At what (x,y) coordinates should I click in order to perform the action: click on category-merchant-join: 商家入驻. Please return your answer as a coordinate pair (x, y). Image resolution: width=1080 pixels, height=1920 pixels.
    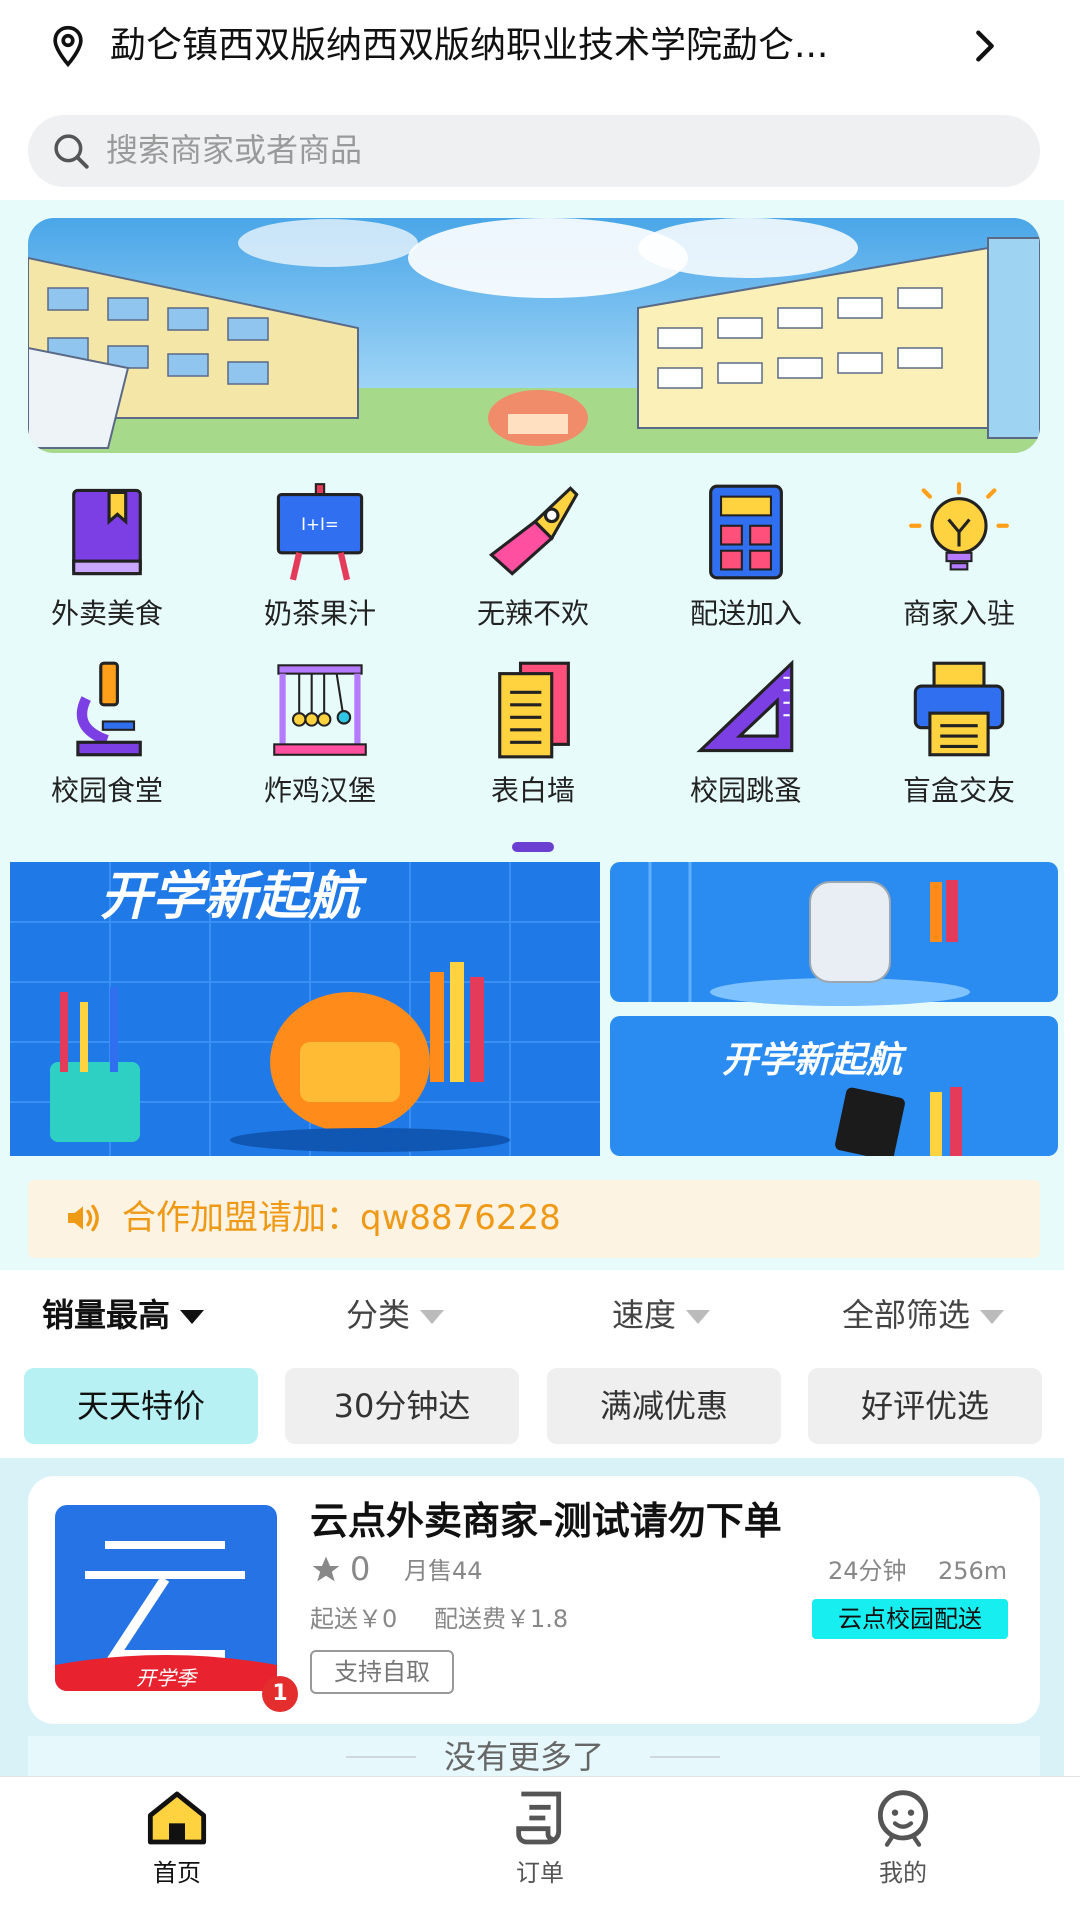
    Looking at the image, I should click on (959, 565).